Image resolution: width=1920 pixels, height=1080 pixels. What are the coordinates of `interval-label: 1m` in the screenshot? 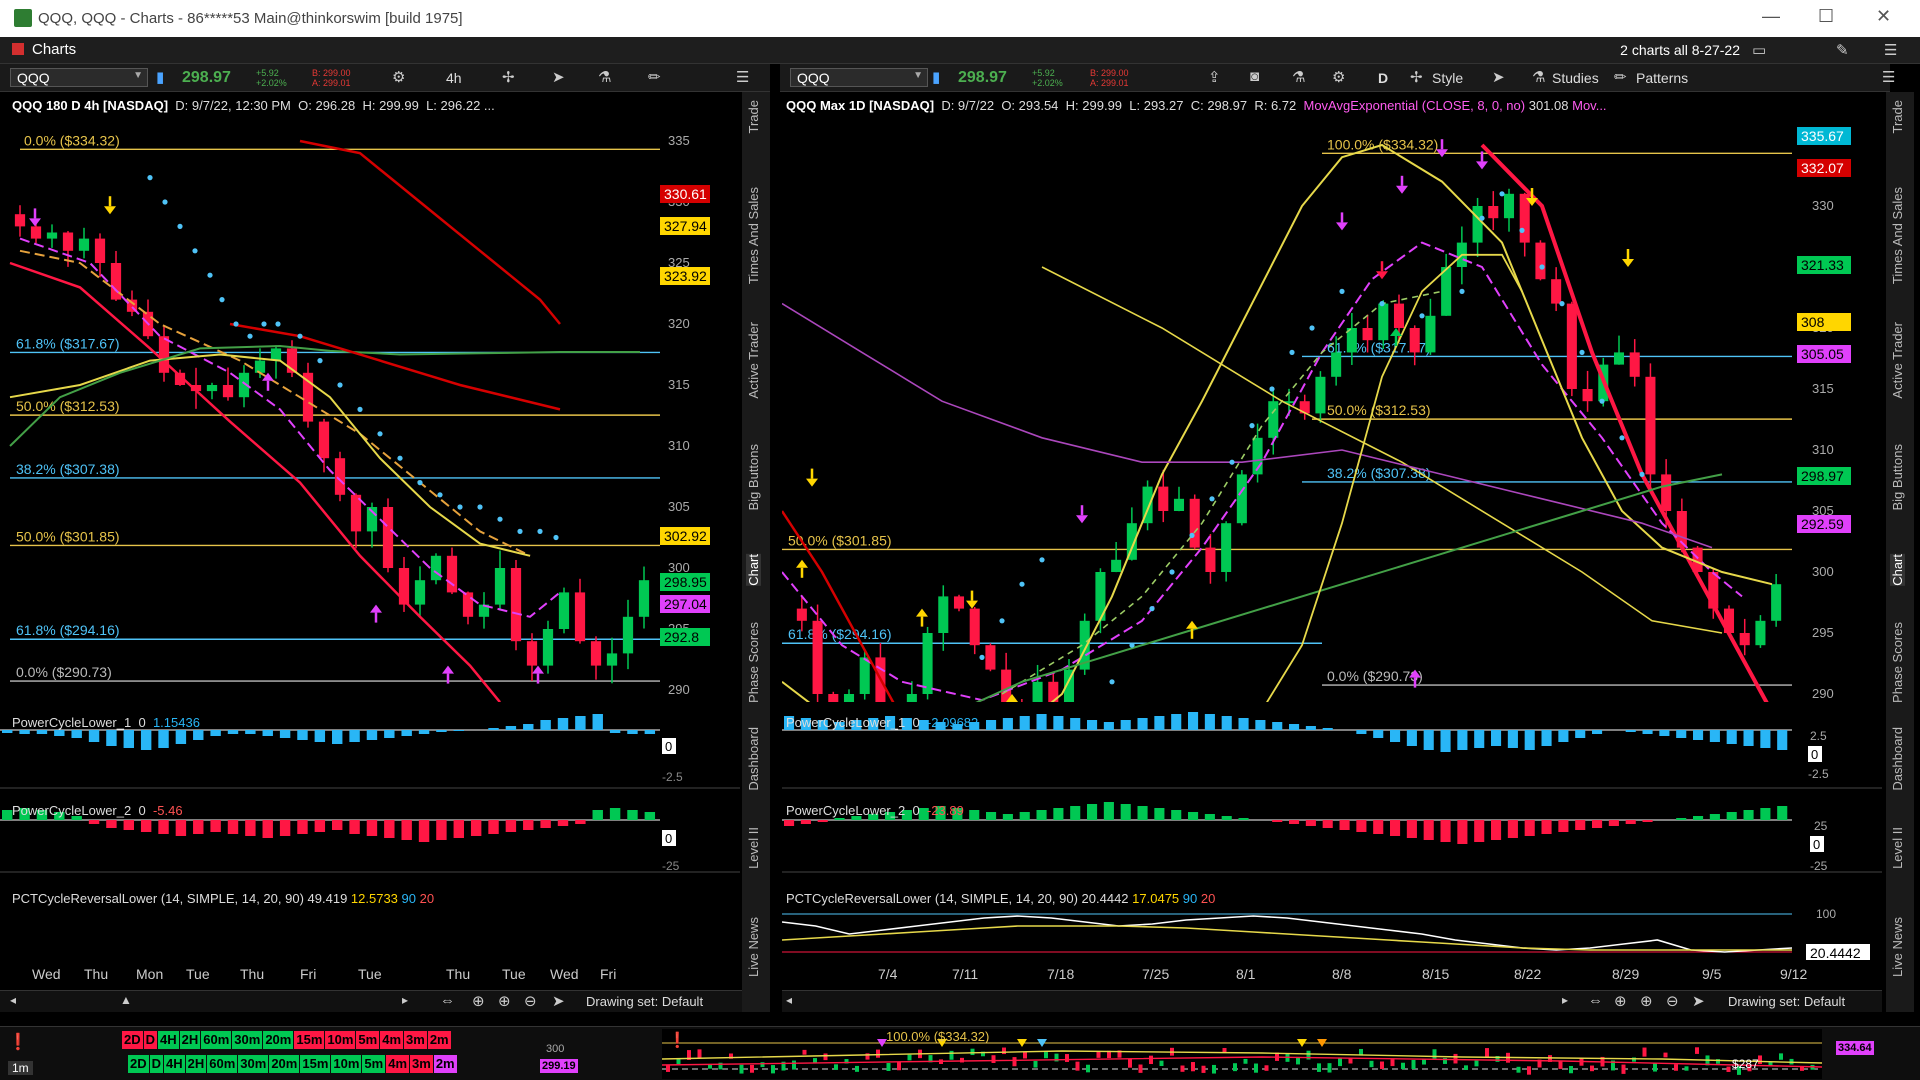 It's located at (20, 1068).